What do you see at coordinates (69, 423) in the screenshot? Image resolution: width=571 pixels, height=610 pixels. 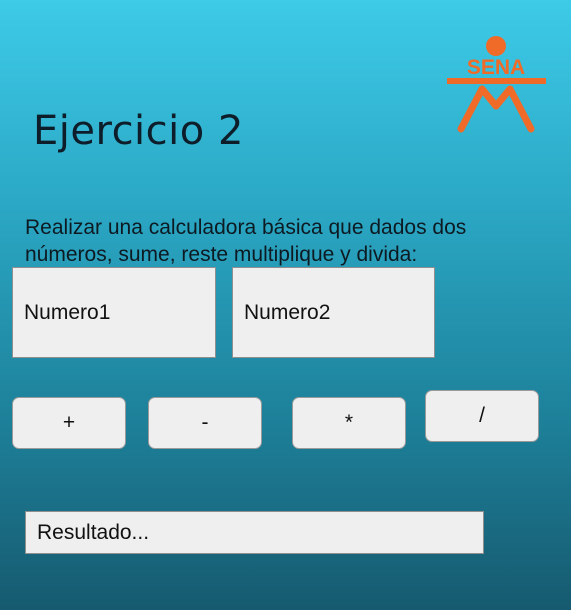 I see `add-button: +` at bounding box center [69, 423].